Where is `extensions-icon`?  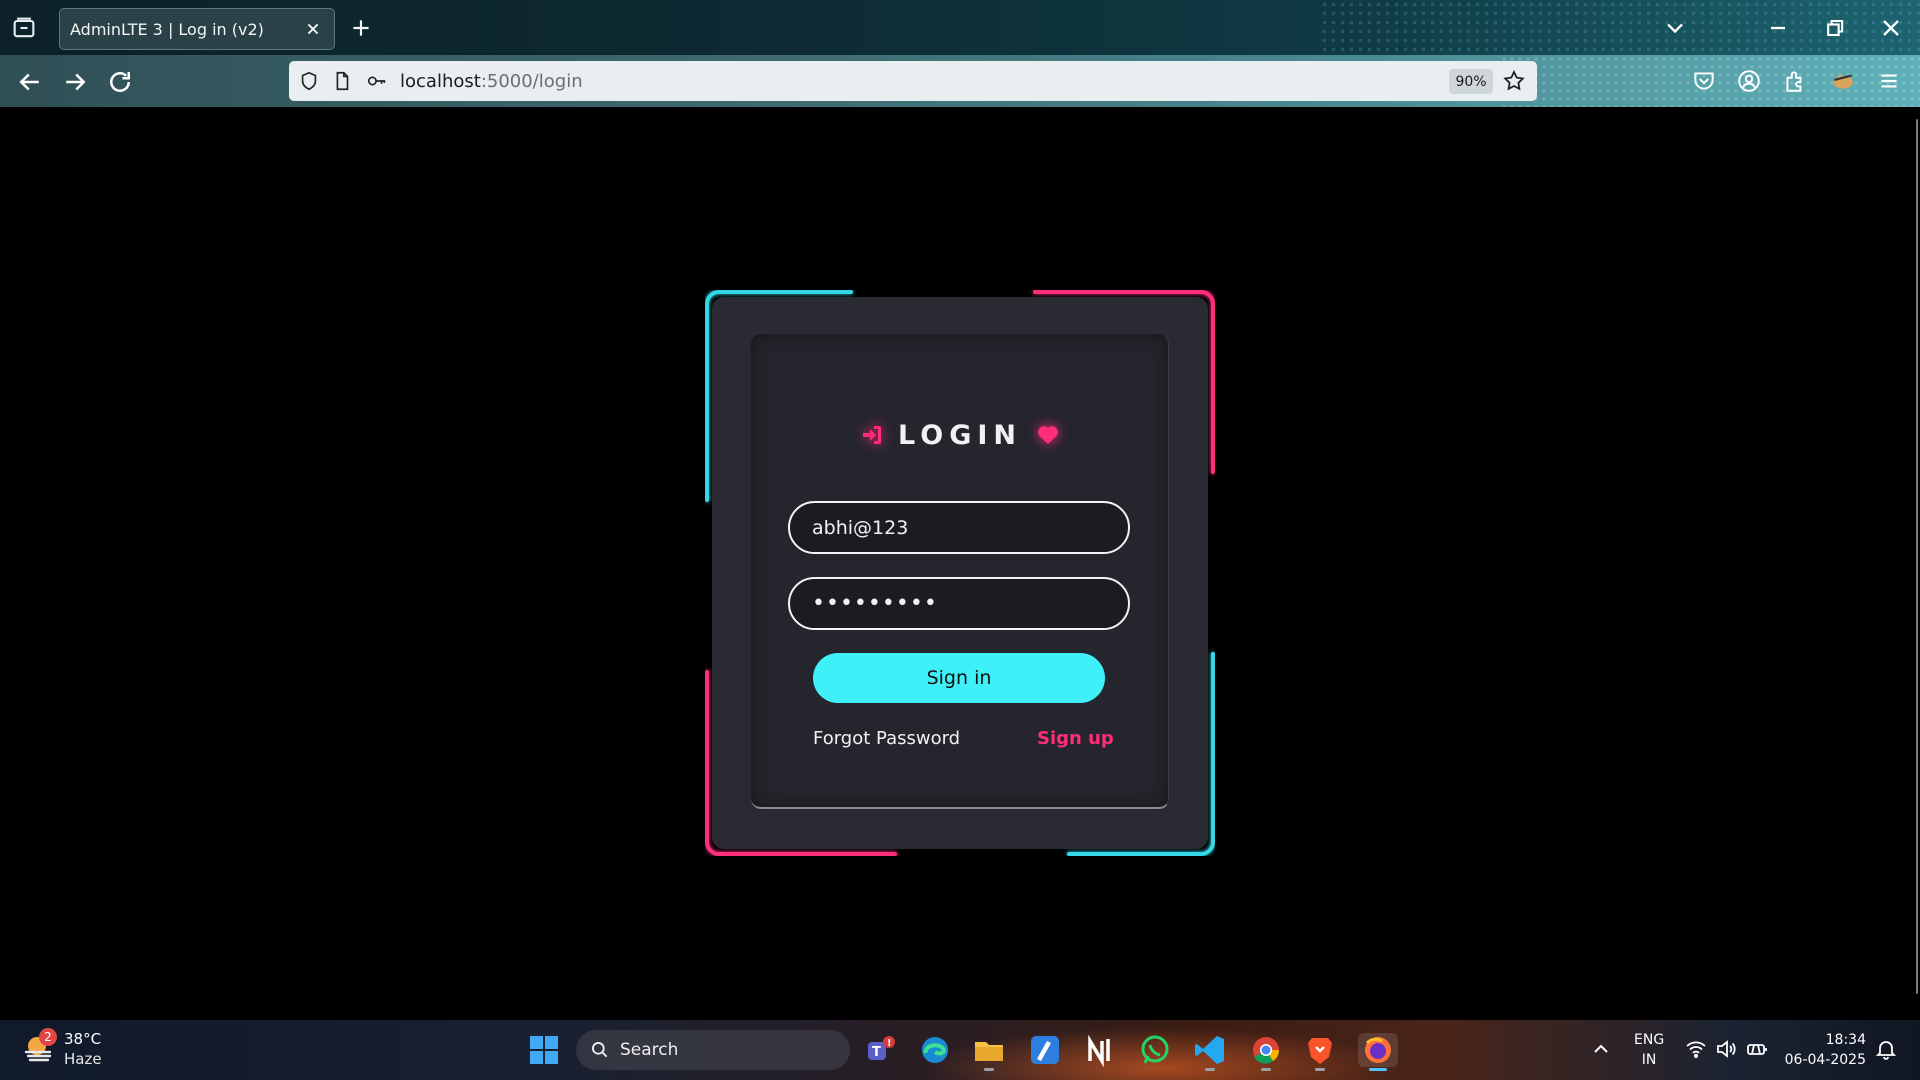 extensions-icon is located at coordinates (1795, 81).